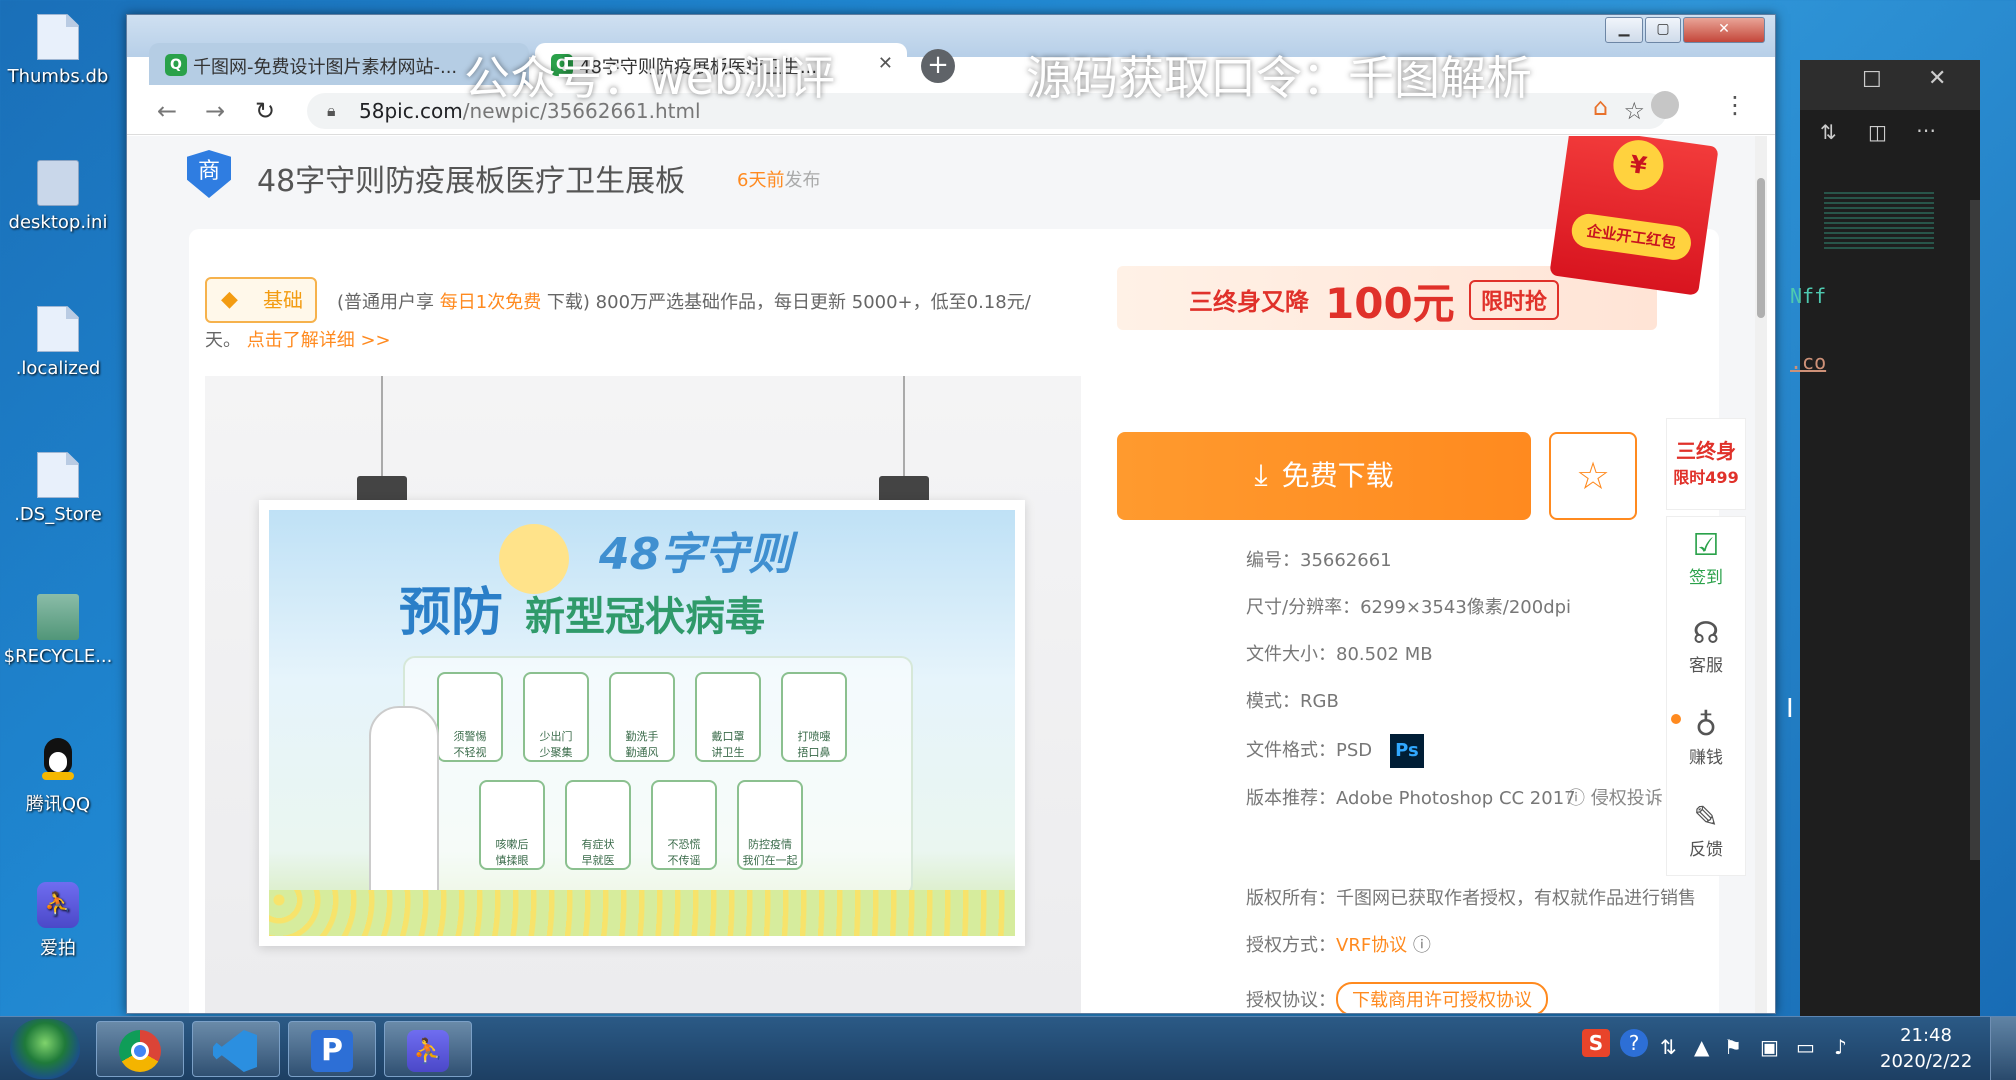 This screenshot has width=2016, height=1080. I want to click on meta-format: 文件格式：PSD Ps, so click(1335, 751).